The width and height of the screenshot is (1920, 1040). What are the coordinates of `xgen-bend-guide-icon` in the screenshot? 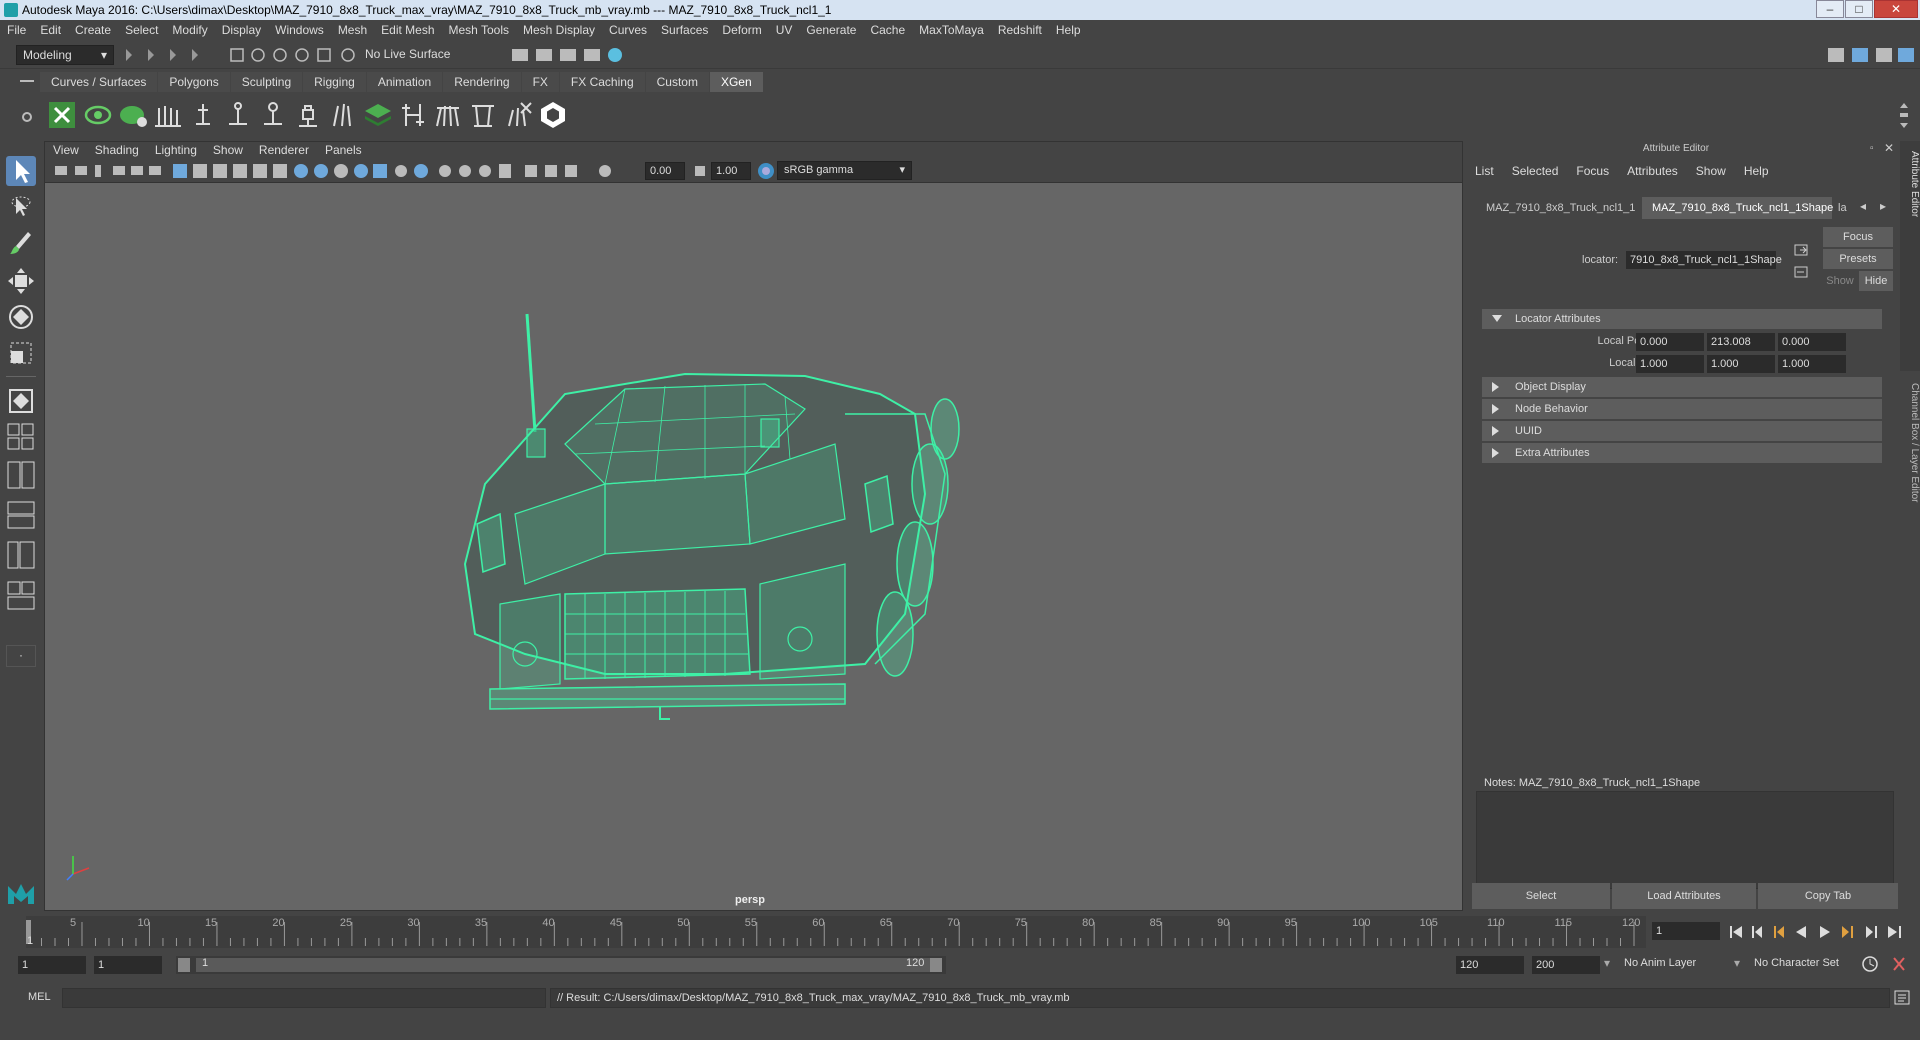 It's located at (273, 115).